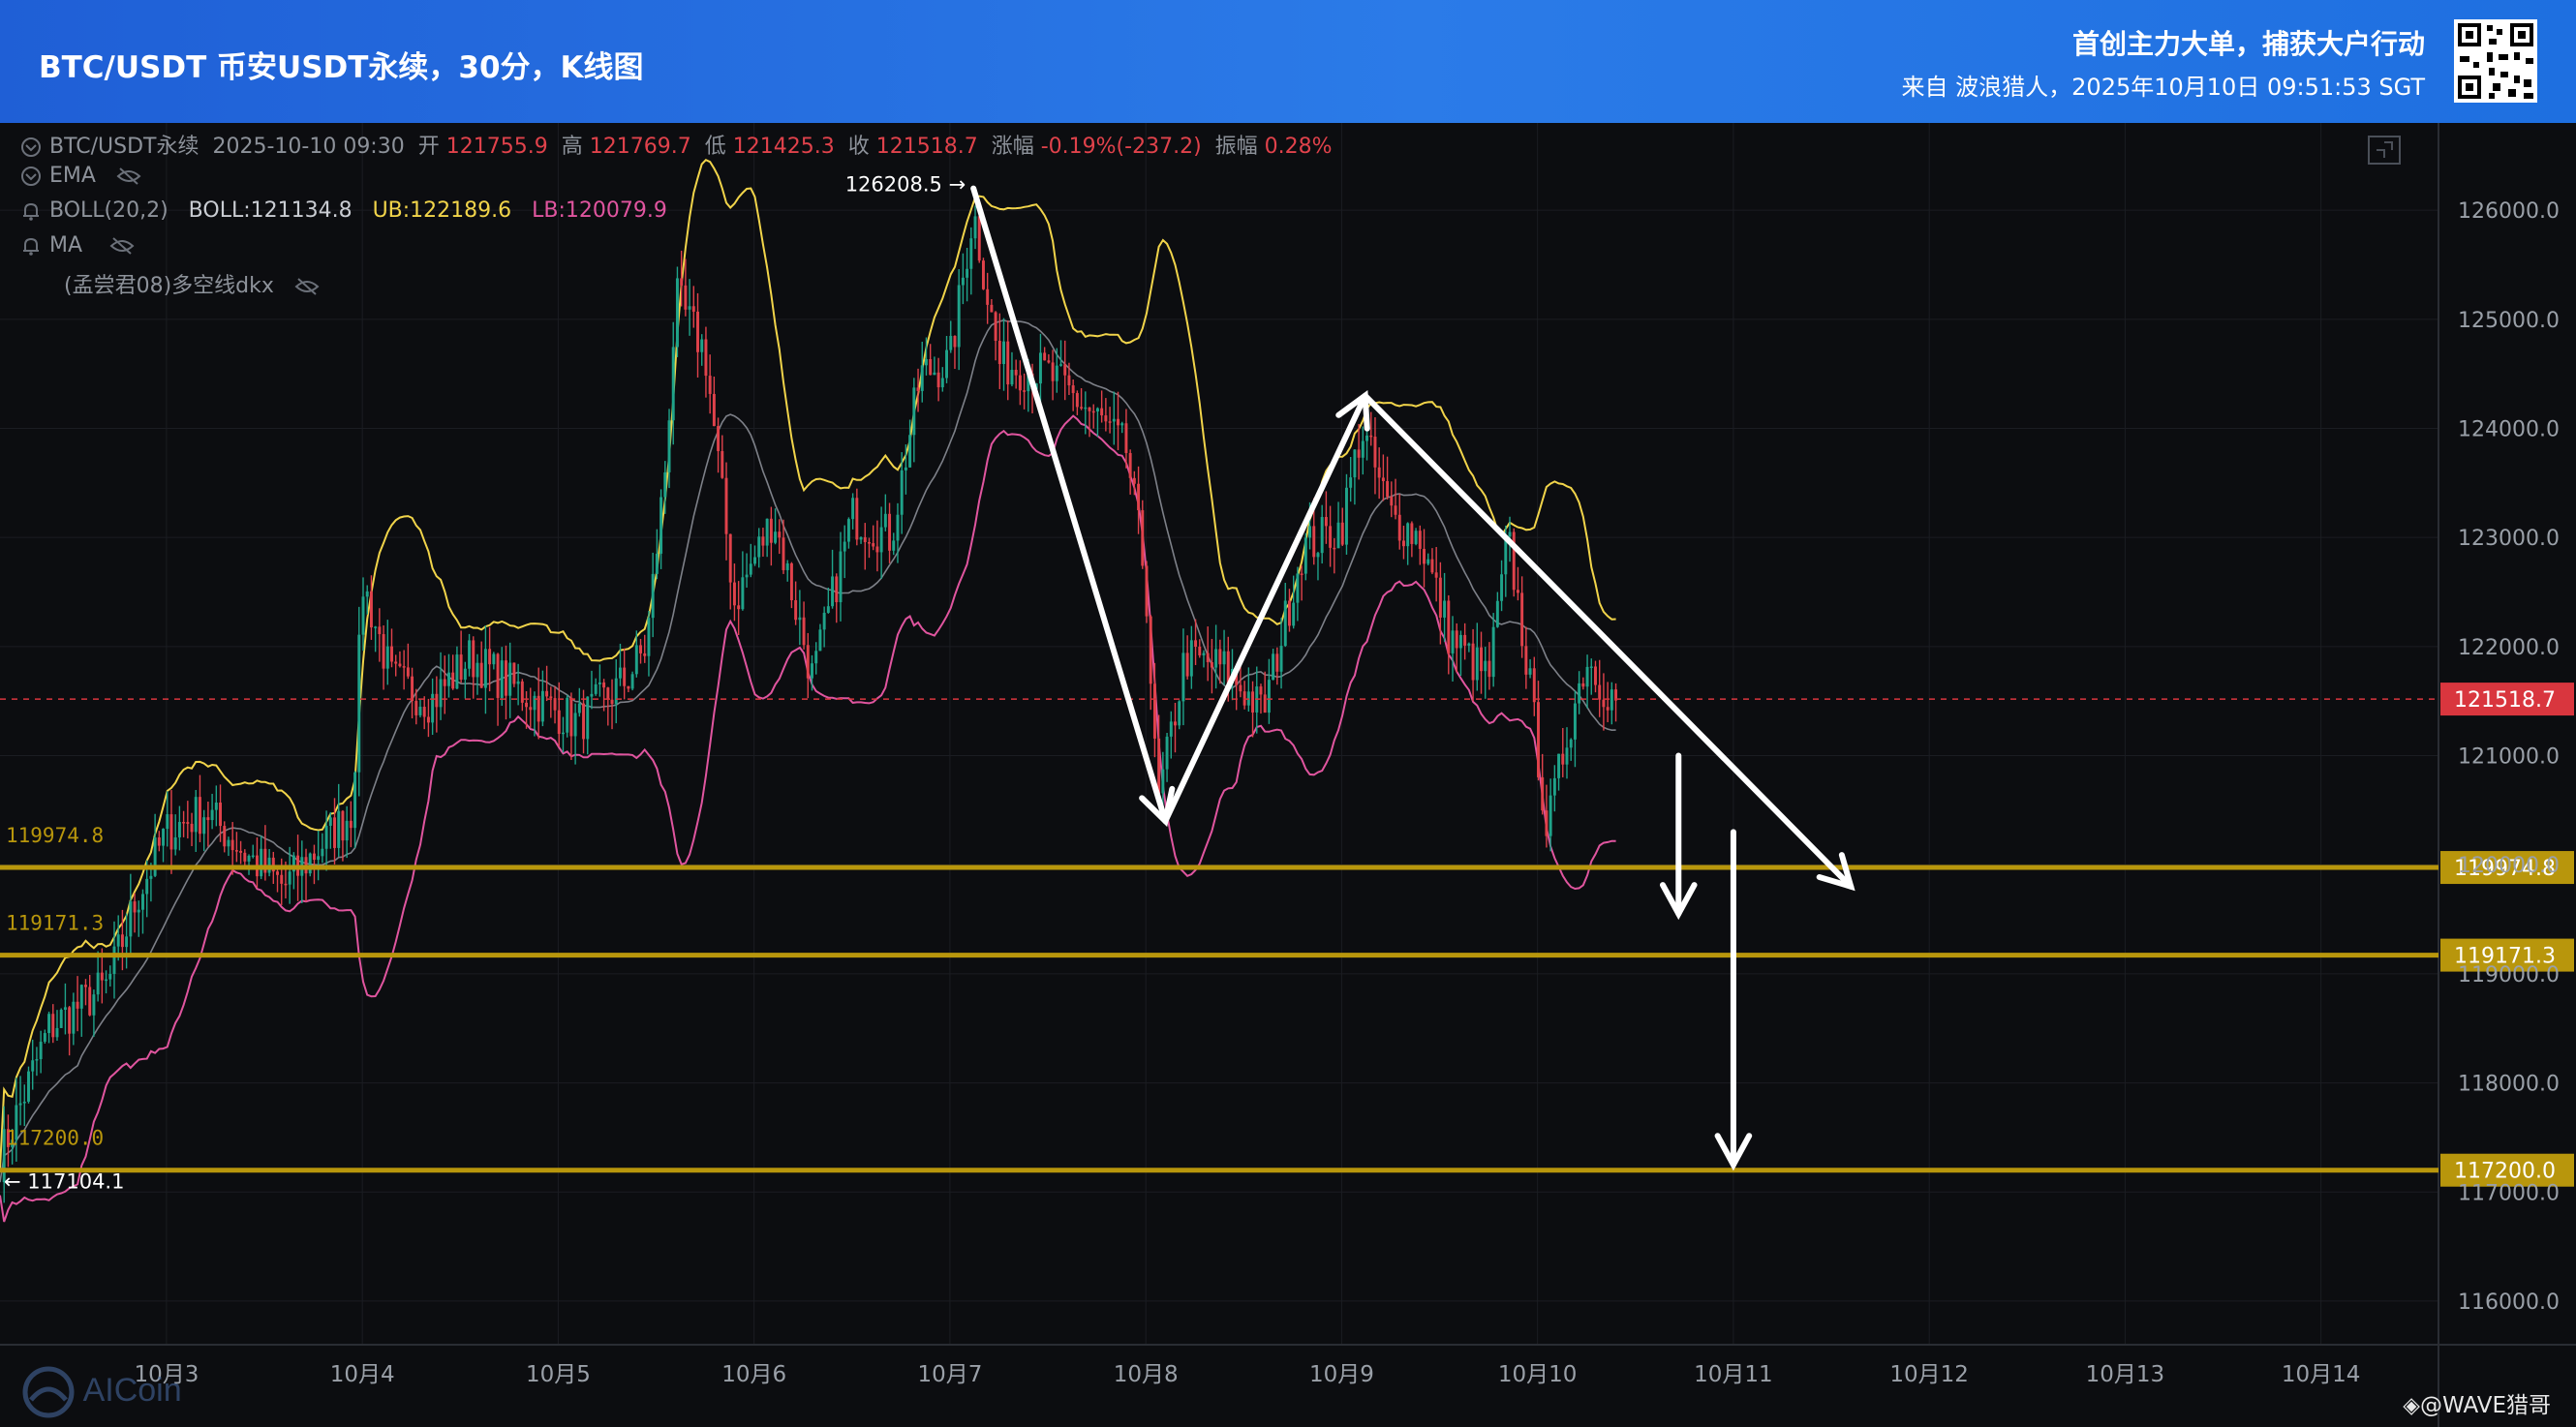  What do you see at coordinates (905, 185) in the screenshot?
I see `max-price-annotation: 126208.5 →` at bounding box center [905, 185].